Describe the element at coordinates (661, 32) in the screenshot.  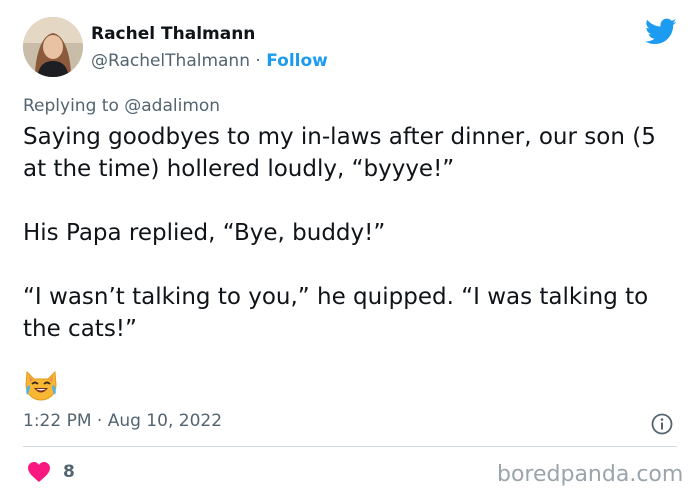
I see `twitter-bird-icon` at that location.